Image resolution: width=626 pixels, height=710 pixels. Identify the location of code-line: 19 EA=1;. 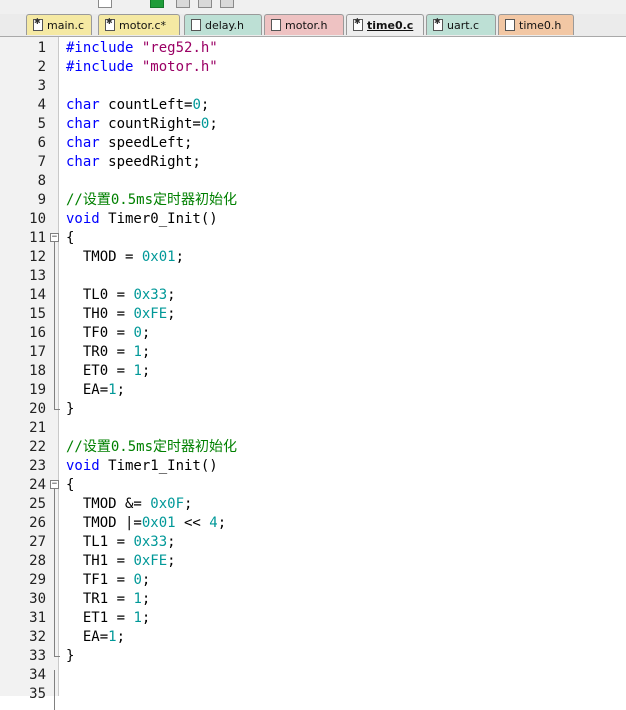
(313, 390).